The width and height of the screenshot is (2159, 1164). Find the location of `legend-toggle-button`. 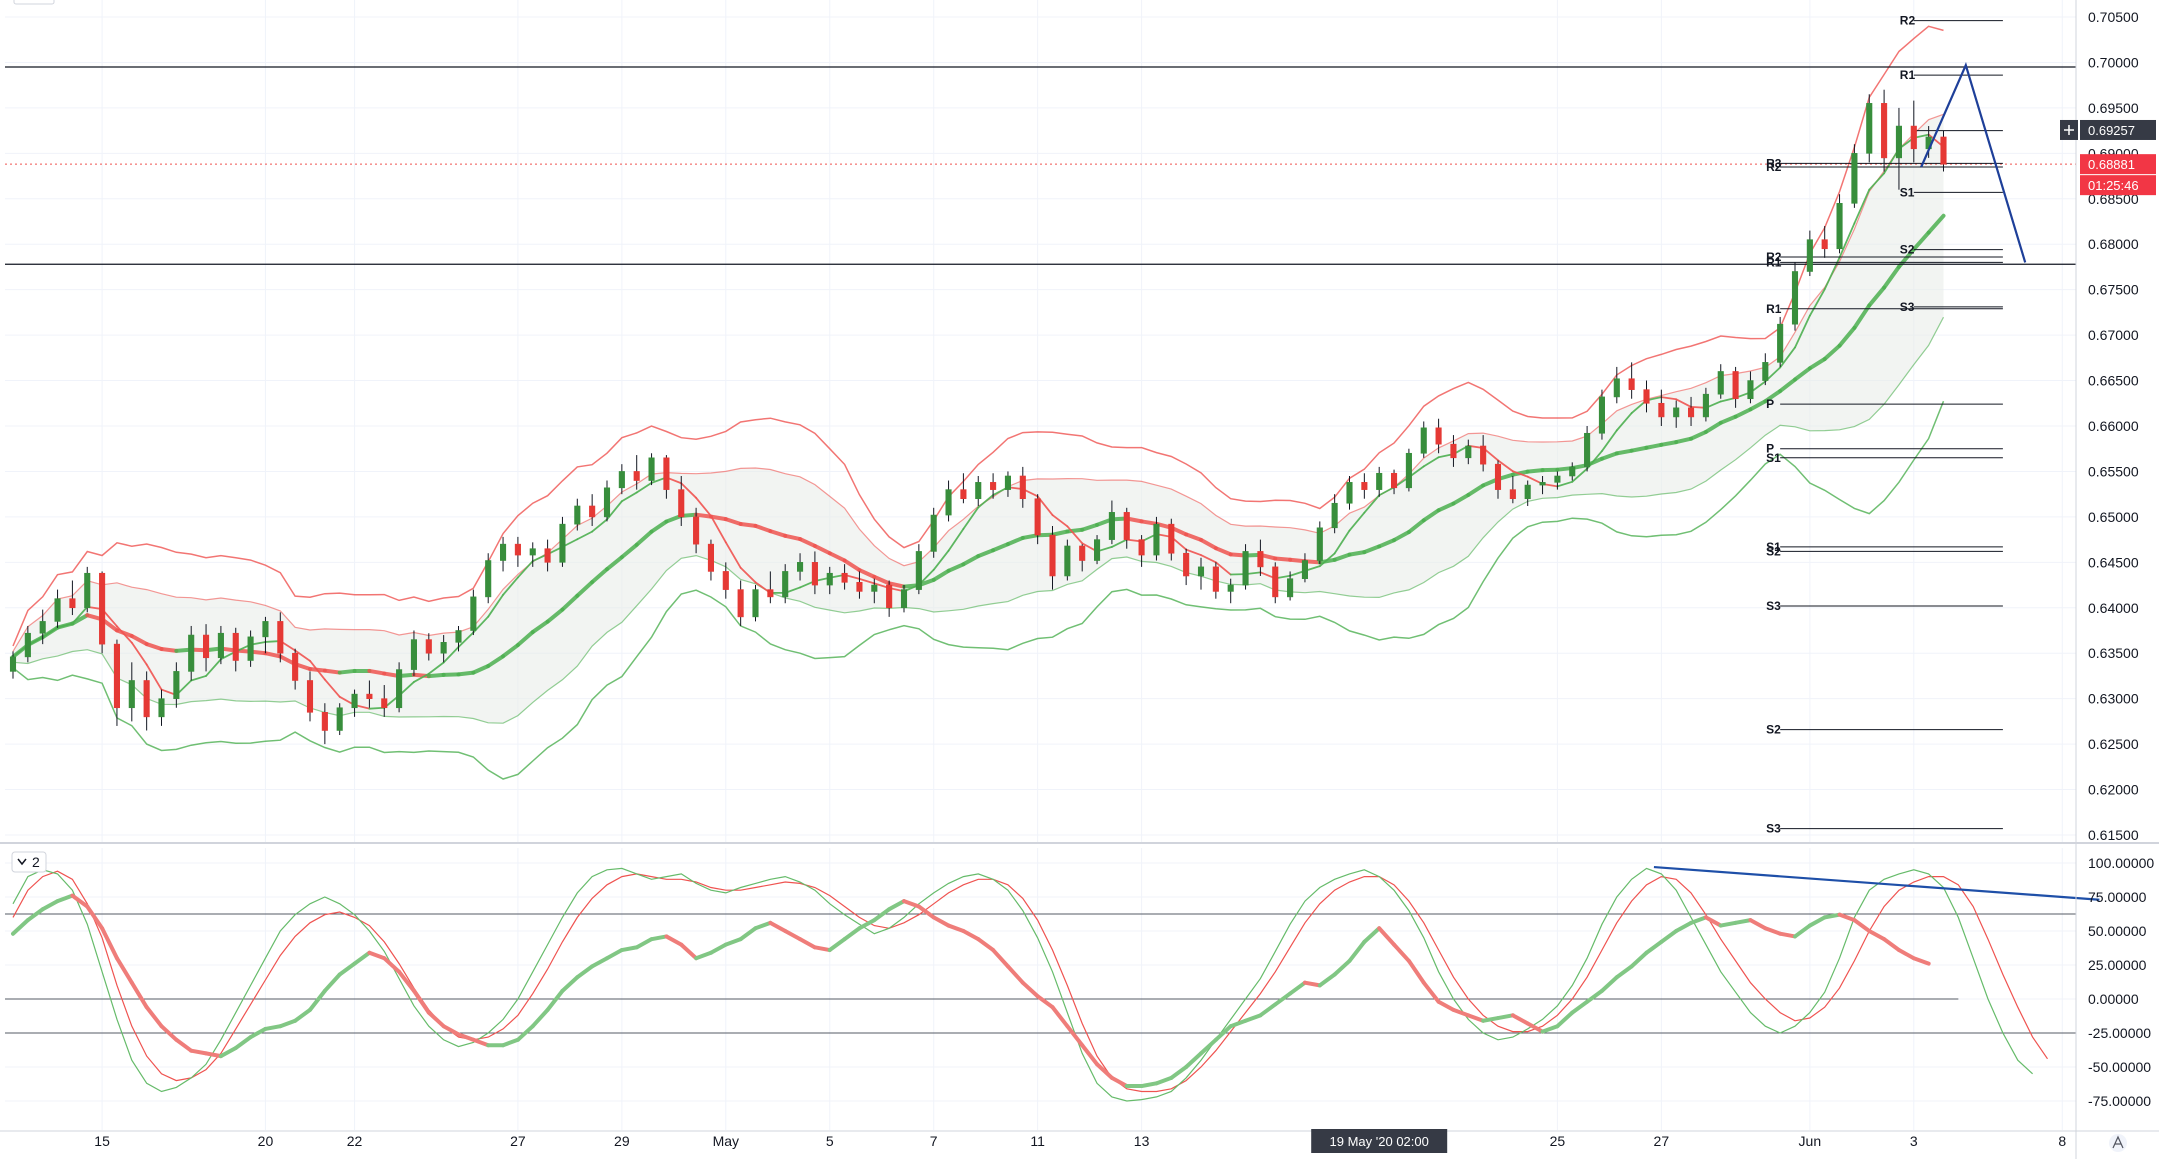

legend-toggle-button is located at coordinates (34, 2).